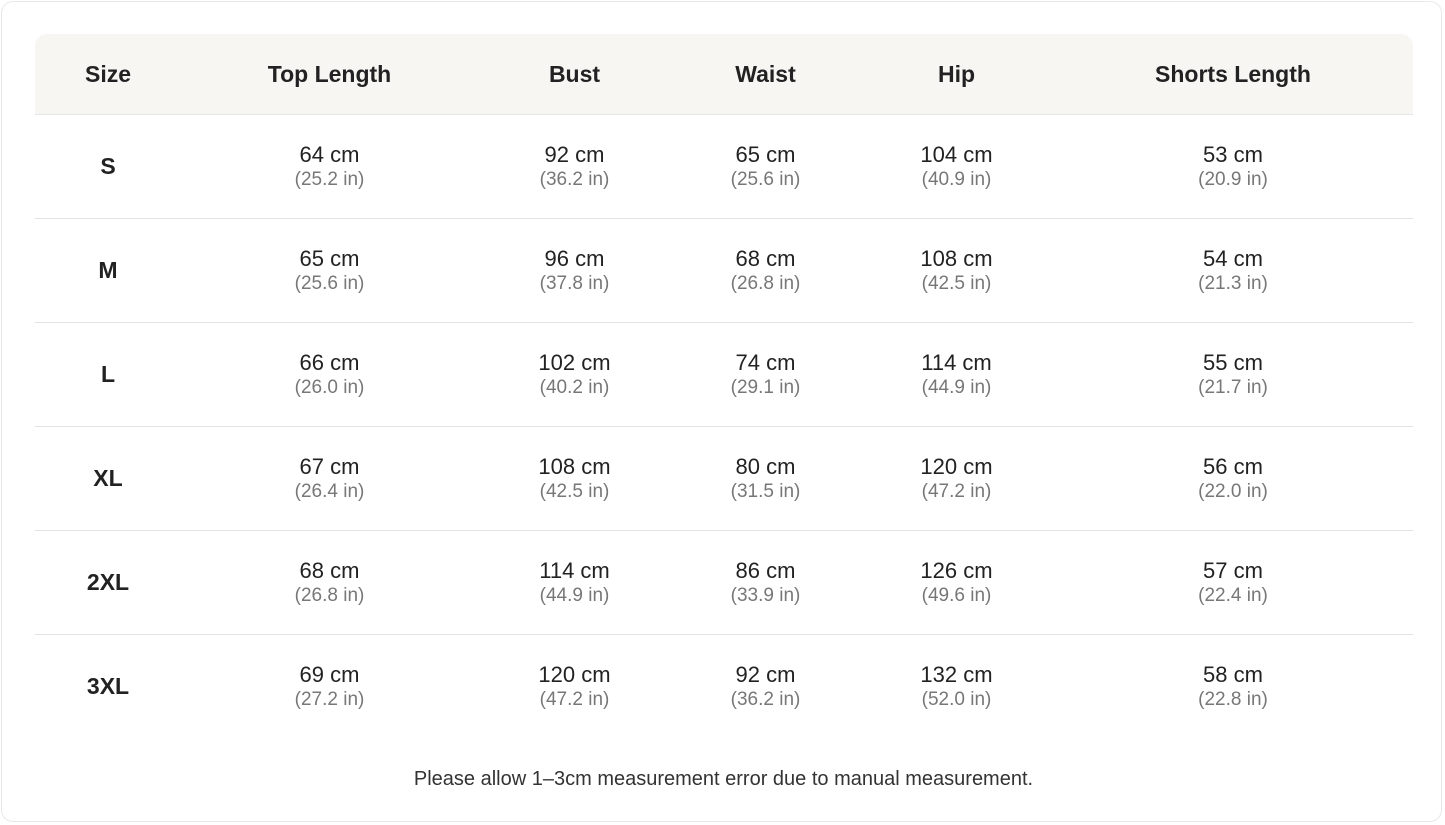  I want to click on value-inch: (52.0 in), so click(956, 699).